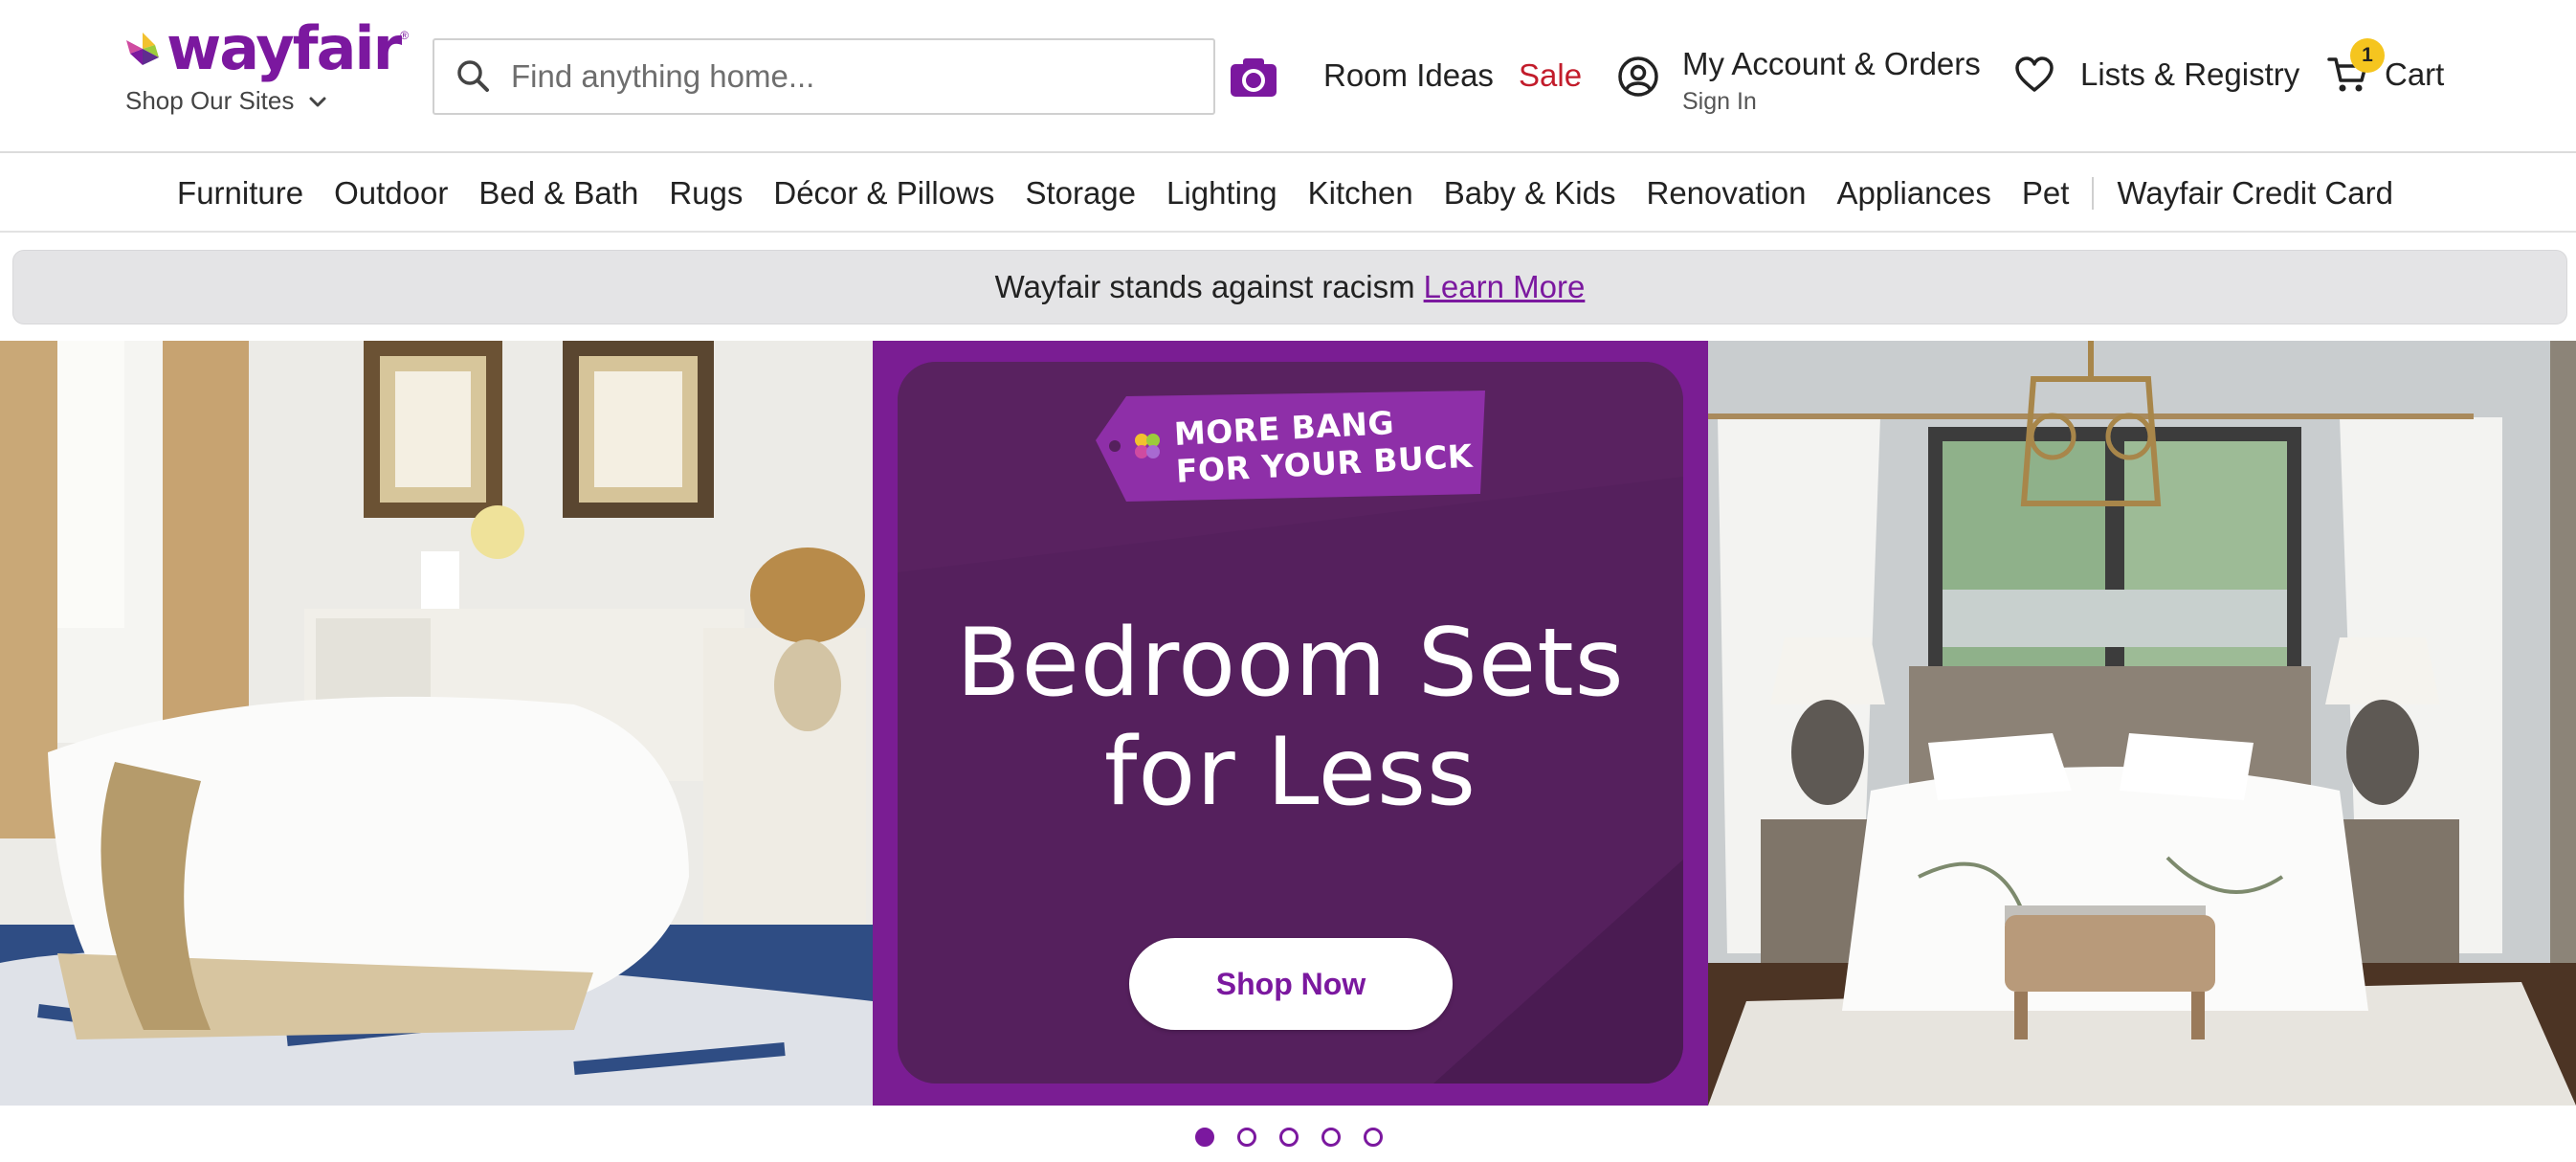 The width and height of the screenshot is (2576, 1162). What do you see at coordinates (2367, 55) in the screenshot?
I see `cart-count-badge: 1` at bounding box center [2367, 55].